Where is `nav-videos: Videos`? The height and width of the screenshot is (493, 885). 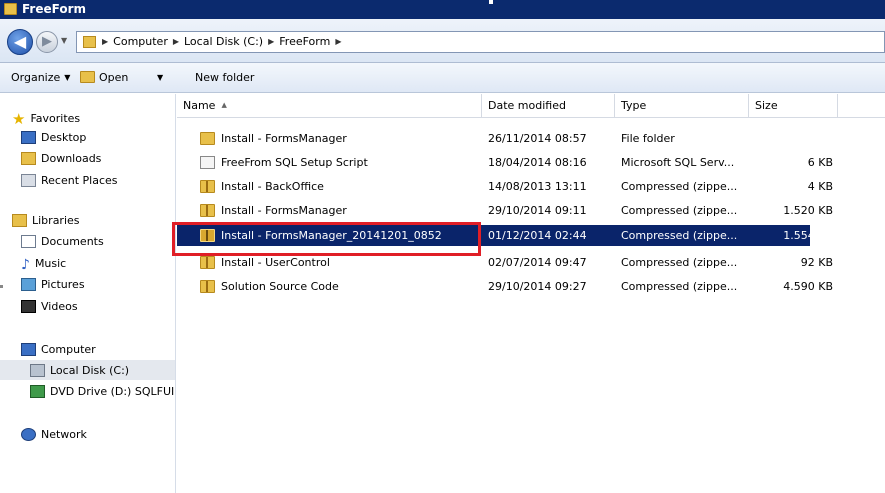 nav-videos: Videos is located at coordinates (49, 306).